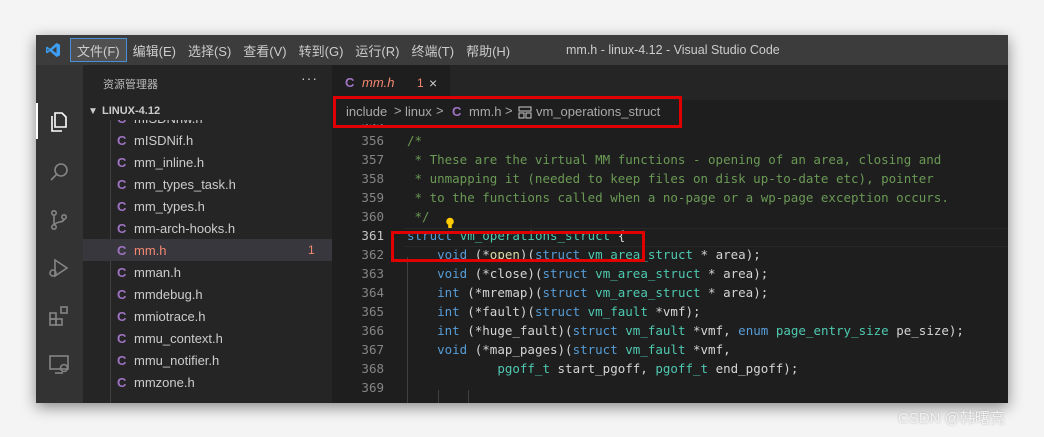 This screenshot has width=1044, height=437. Describe the element at coordinates (207, 316) in the screenshot. I see `file-item: Cmmiotrace.h` at that location.